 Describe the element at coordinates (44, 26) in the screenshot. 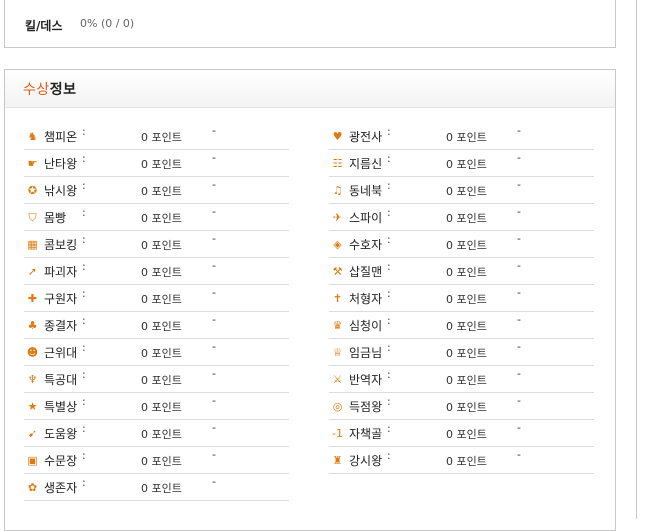

I see `killdeath-label: 킬/데스` at that location.